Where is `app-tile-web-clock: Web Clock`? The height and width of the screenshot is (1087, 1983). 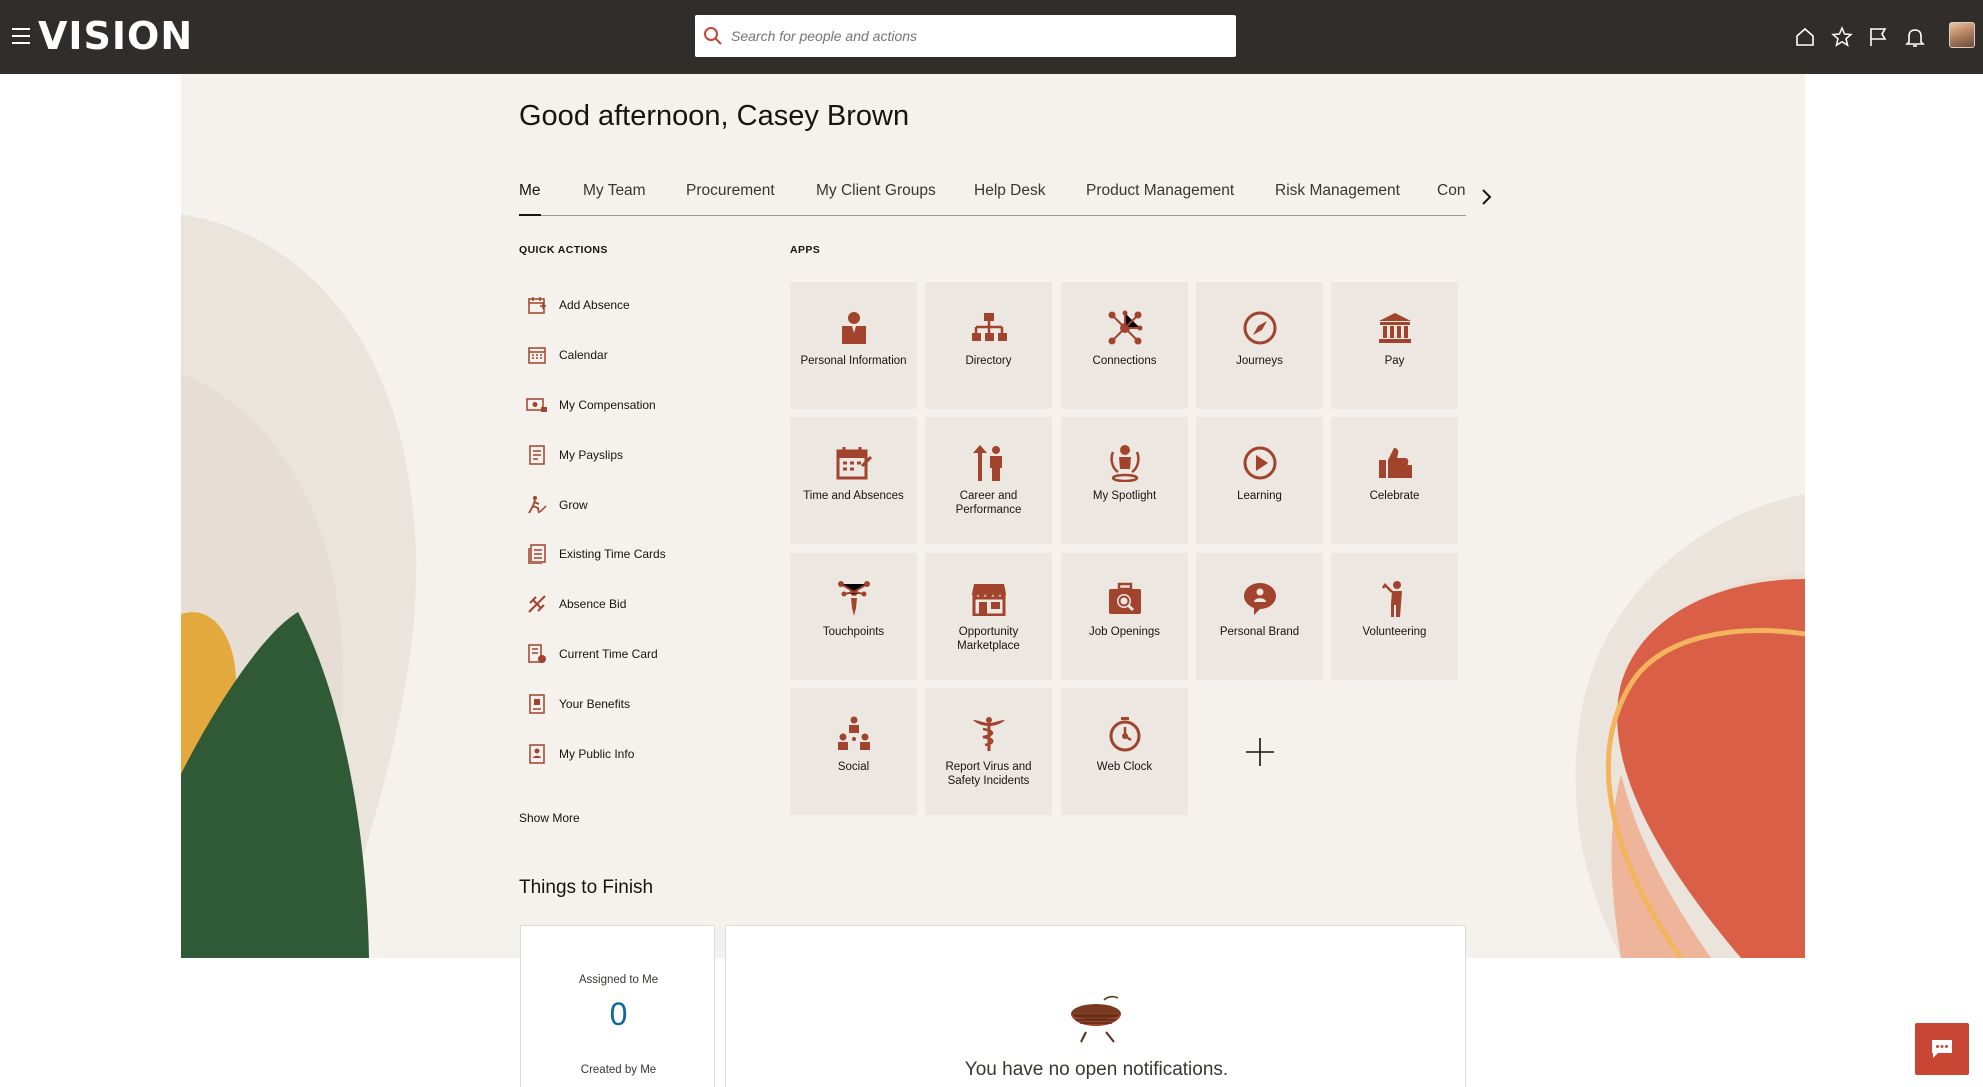 app-tile-web-clock: Web Clock is located at coordinates (1124, 751).